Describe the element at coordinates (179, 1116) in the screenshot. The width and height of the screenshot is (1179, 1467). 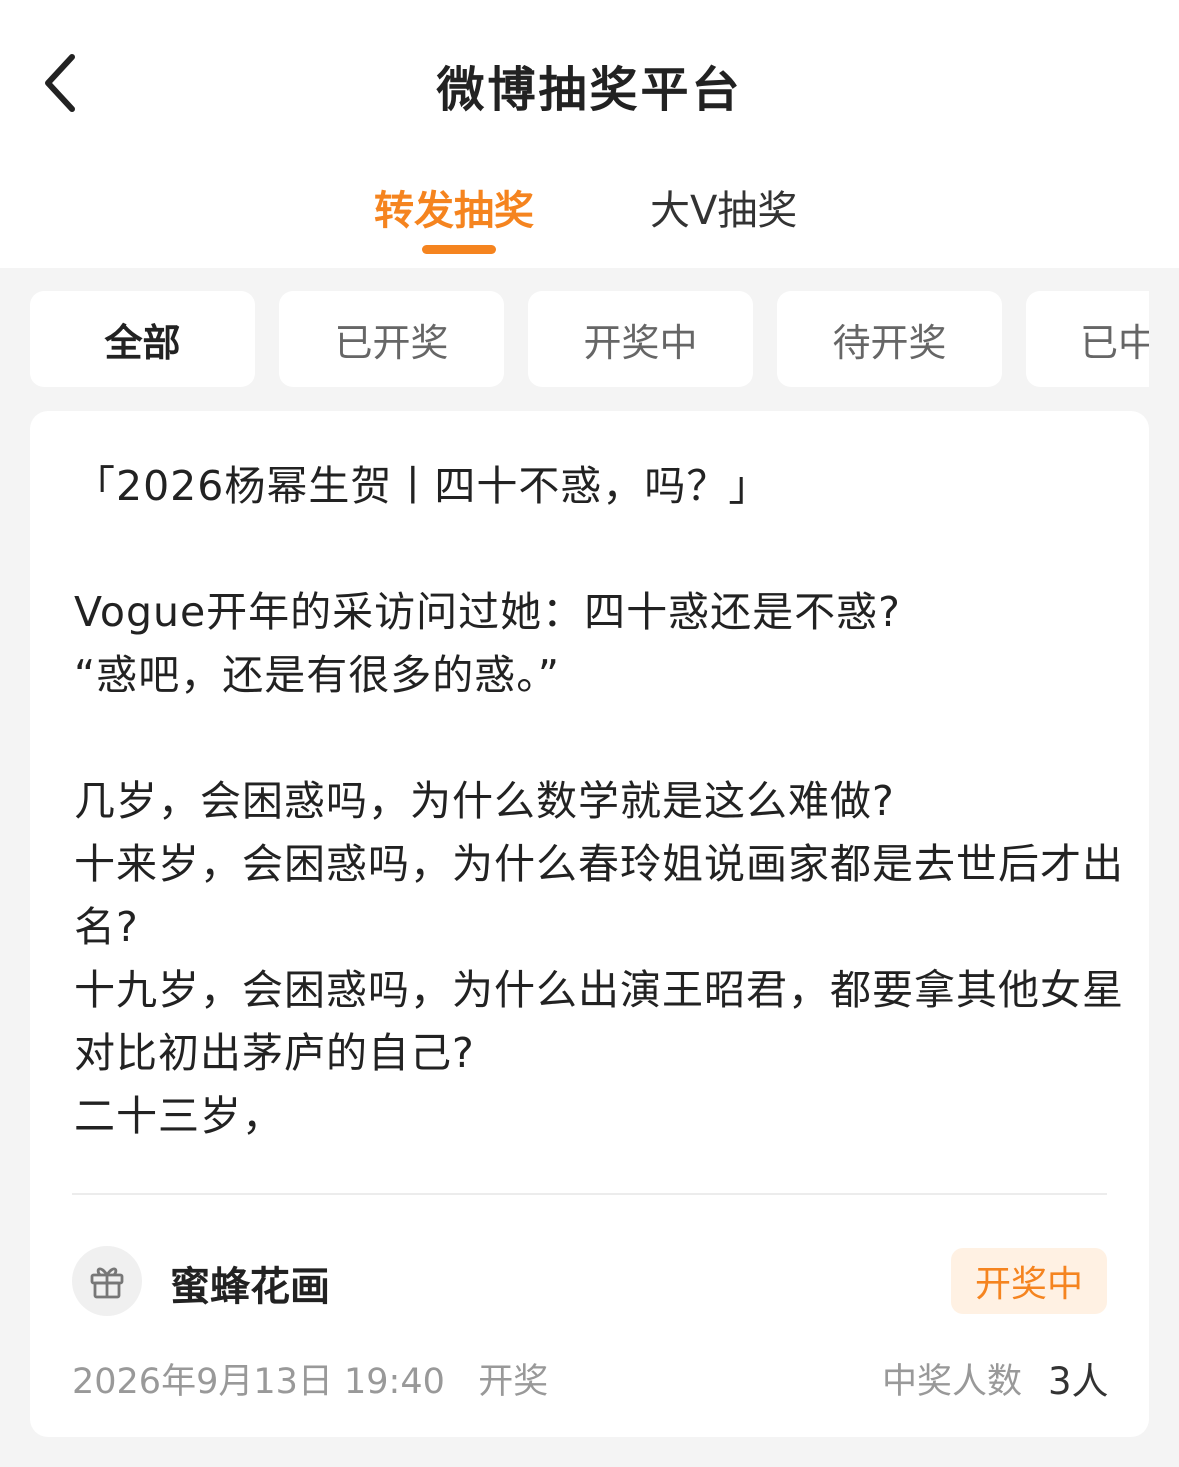
I see `post-line: 二十三岁，` at that location.